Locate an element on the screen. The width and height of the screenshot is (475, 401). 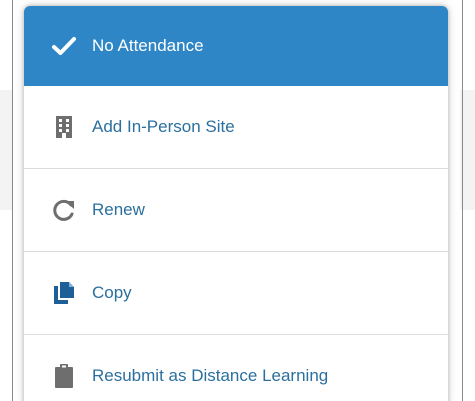
background-border-left is located at coordinates (12, 200).